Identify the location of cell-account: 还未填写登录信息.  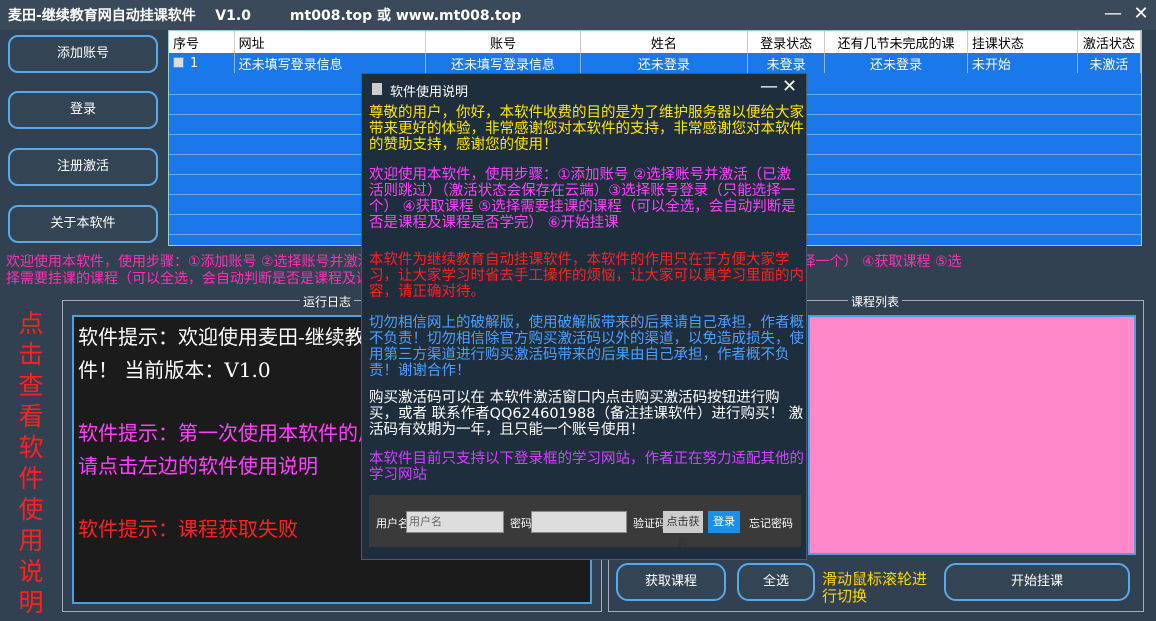
(503, 63).